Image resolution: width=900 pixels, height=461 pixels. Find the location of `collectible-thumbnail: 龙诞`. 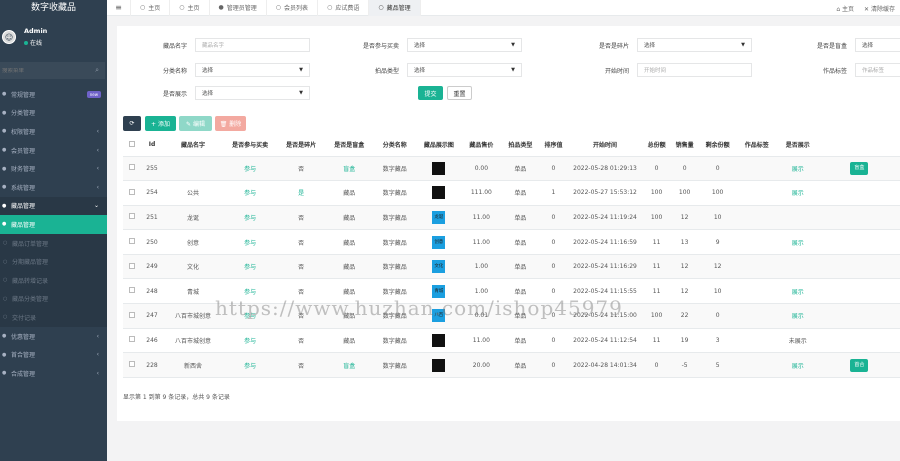

collectible-thumbnail: 龙诞 is located at coordinates (439, 217).